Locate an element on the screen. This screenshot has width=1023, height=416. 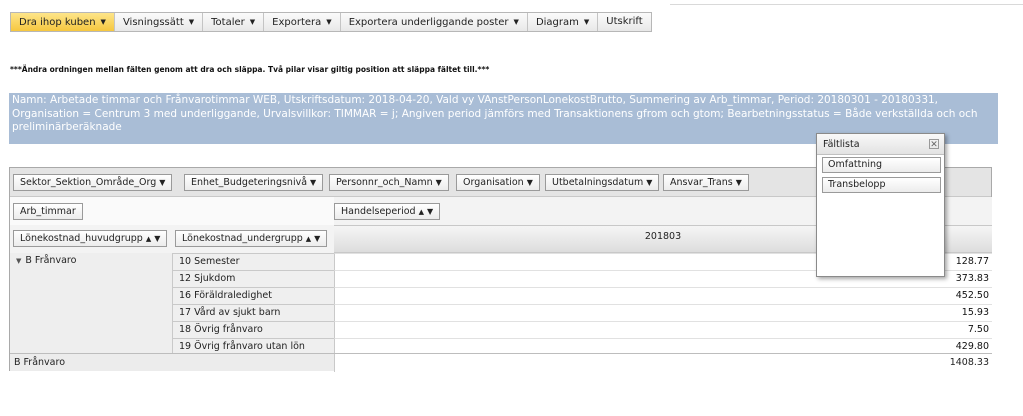
total-row: B Frånvaro 1408.33 is located at coordinates (501, 362).